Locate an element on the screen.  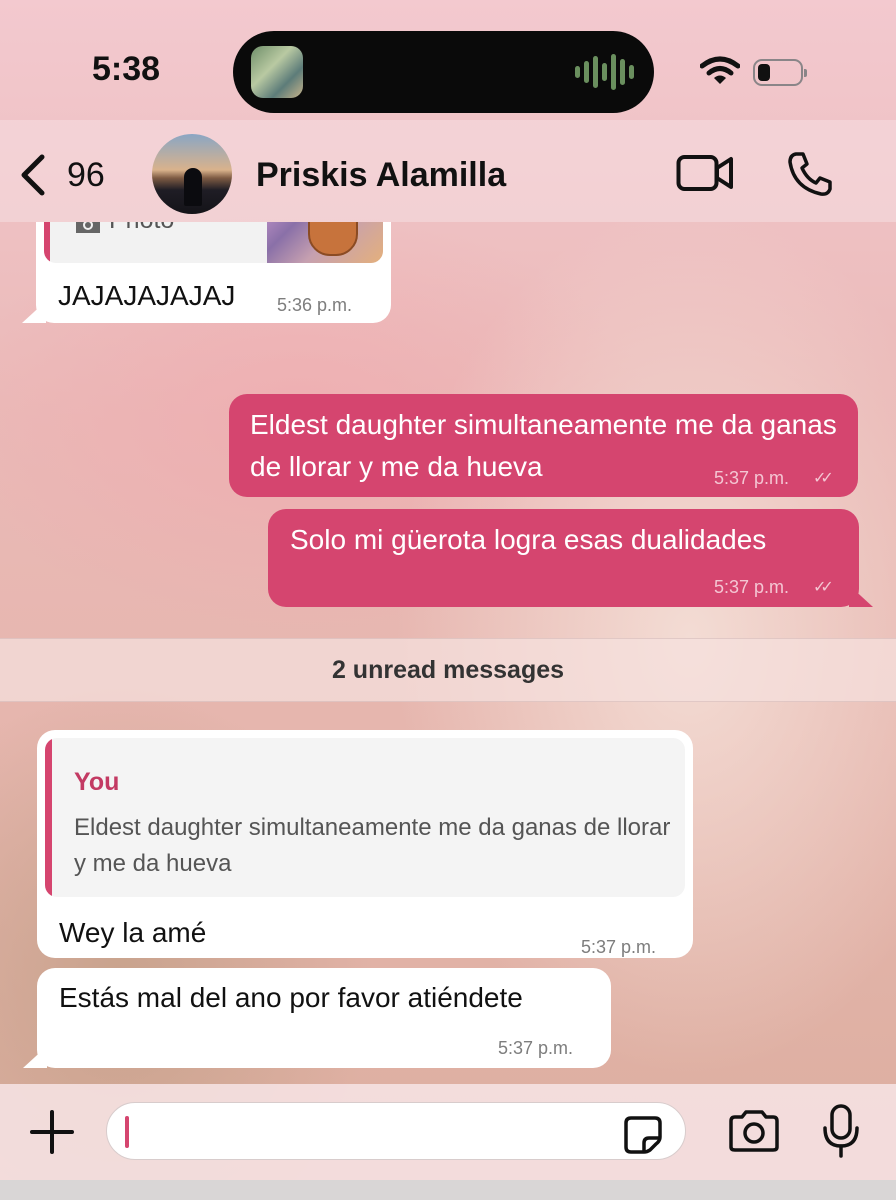
now-playing-artwork is located at coordinates (277, 72).